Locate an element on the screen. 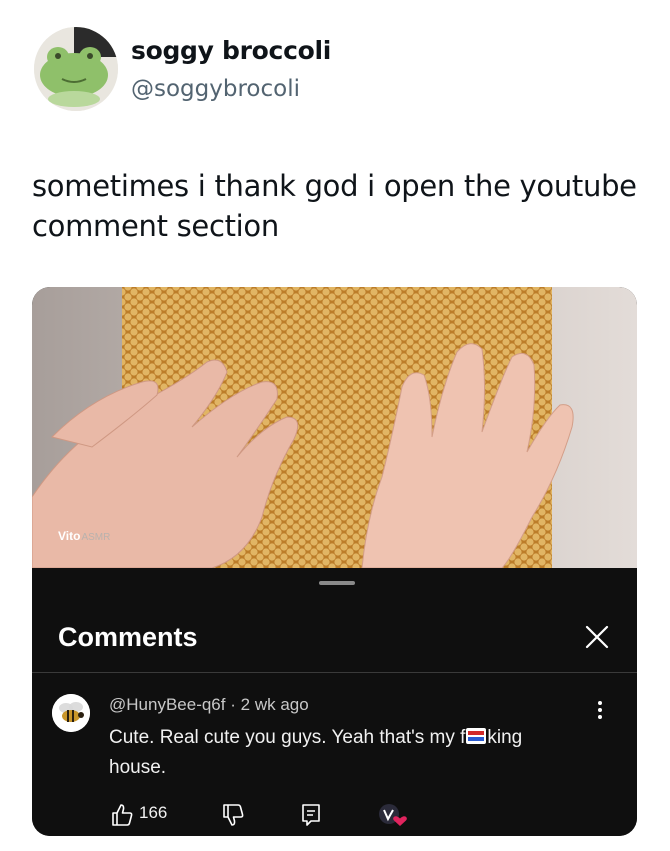 The image size is (670, 851). commenter-avatar is located at coordinates (71, 713).